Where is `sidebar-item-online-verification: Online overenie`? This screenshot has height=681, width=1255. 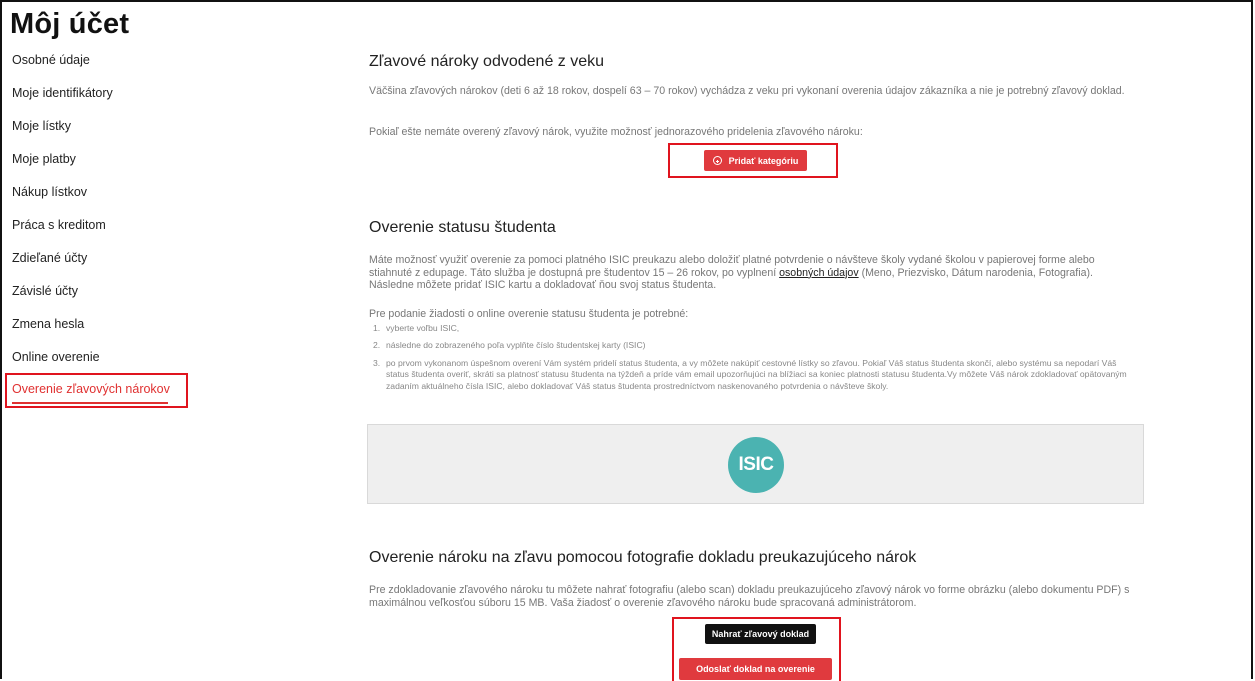
sidebar-item-online-verification: Online overenie is located at coordinates (56, 357).